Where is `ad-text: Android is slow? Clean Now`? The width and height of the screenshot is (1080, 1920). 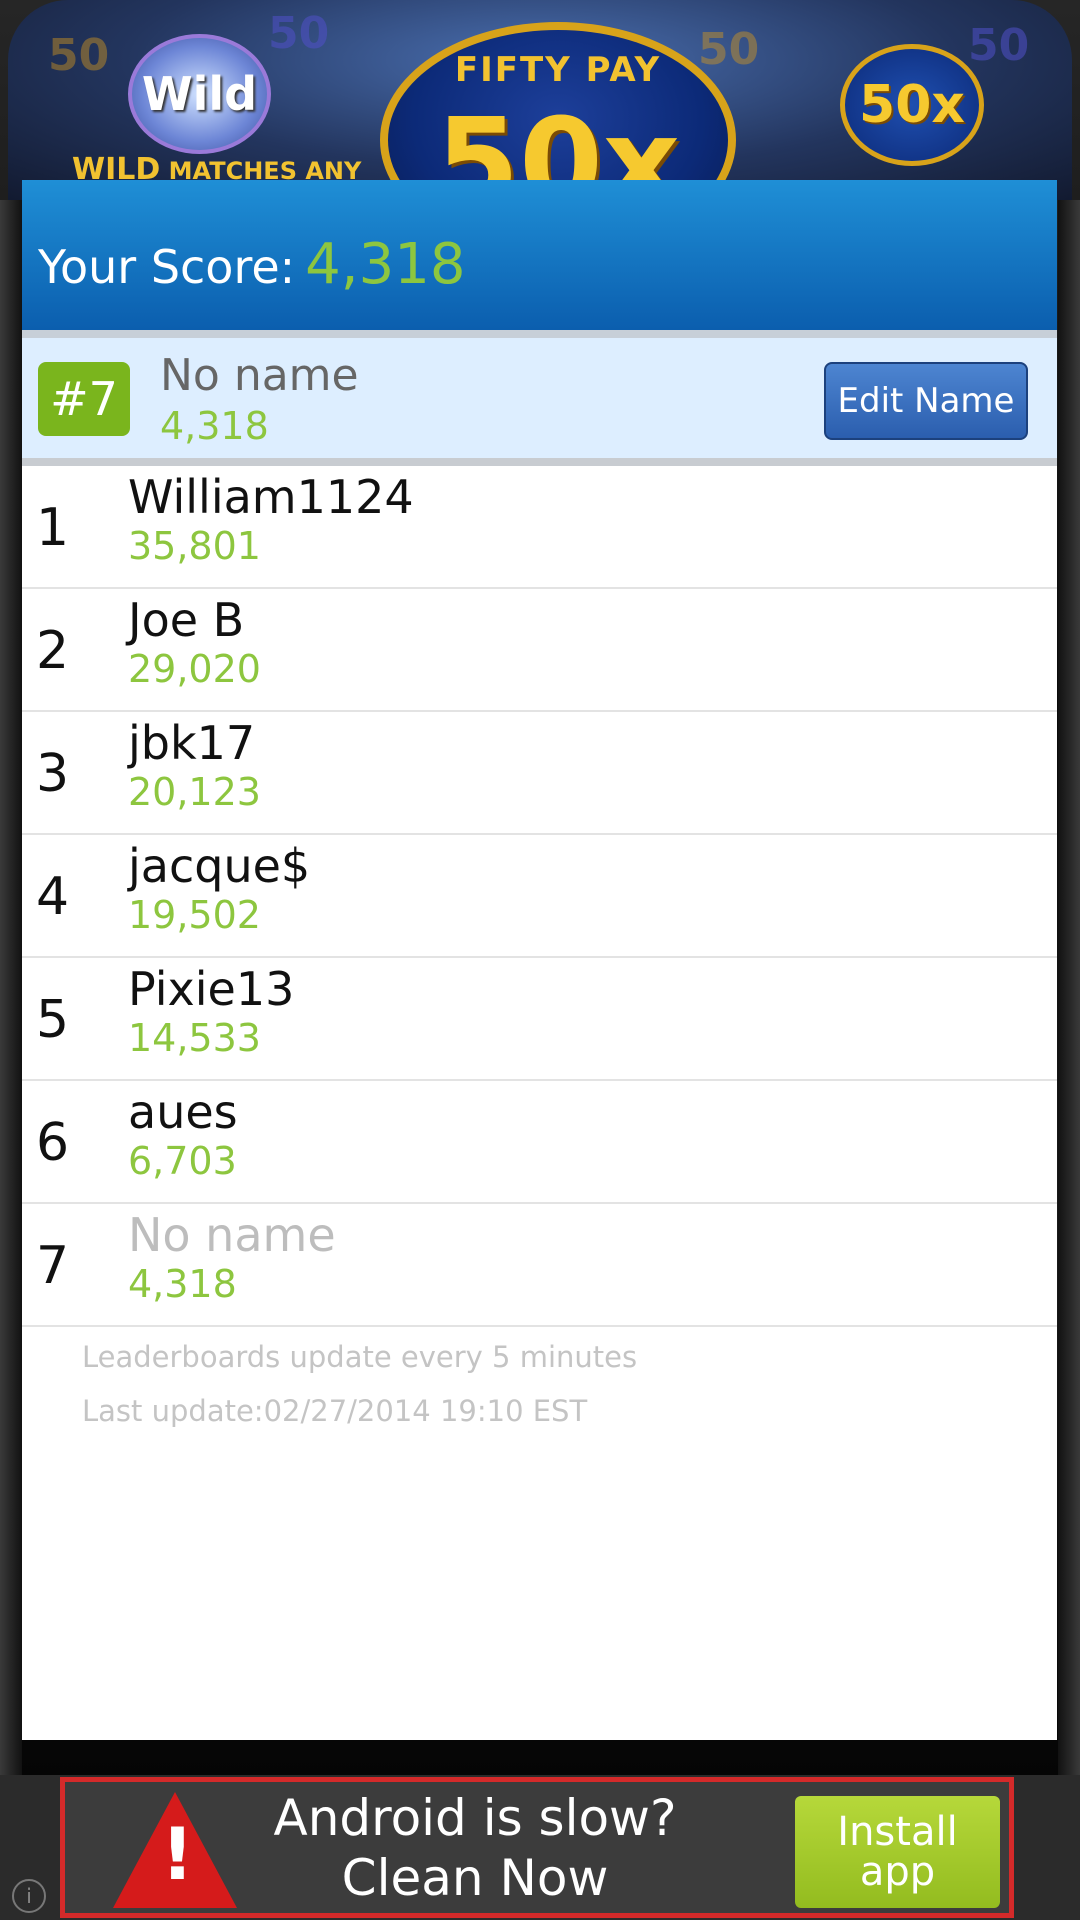
ad-text: Android is slow? Clean Now is located at coordinates (475, 1848).